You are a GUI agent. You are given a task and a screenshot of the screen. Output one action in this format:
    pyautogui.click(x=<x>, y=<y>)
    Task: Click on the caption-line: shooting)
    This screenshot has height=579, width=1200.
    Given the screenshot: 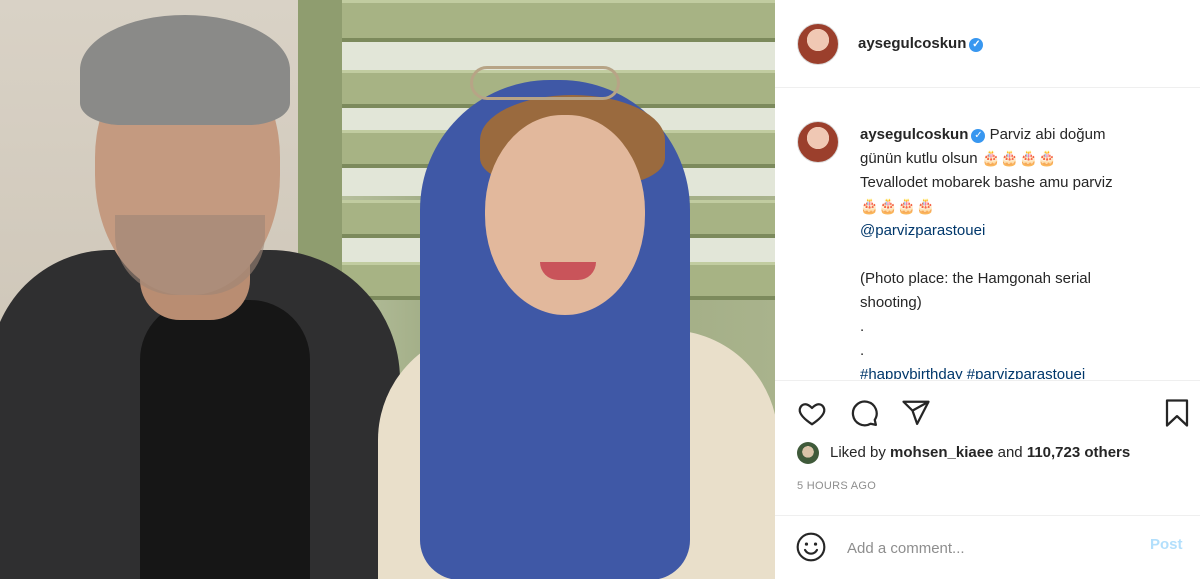 What is the action you would take?
    pyautogui.click(x=891, y=302)
    